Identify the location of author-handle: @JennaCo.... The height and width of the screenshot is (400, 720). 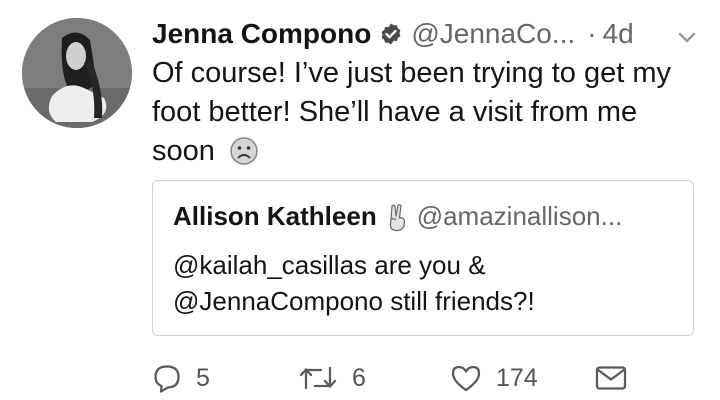
(493, 34).